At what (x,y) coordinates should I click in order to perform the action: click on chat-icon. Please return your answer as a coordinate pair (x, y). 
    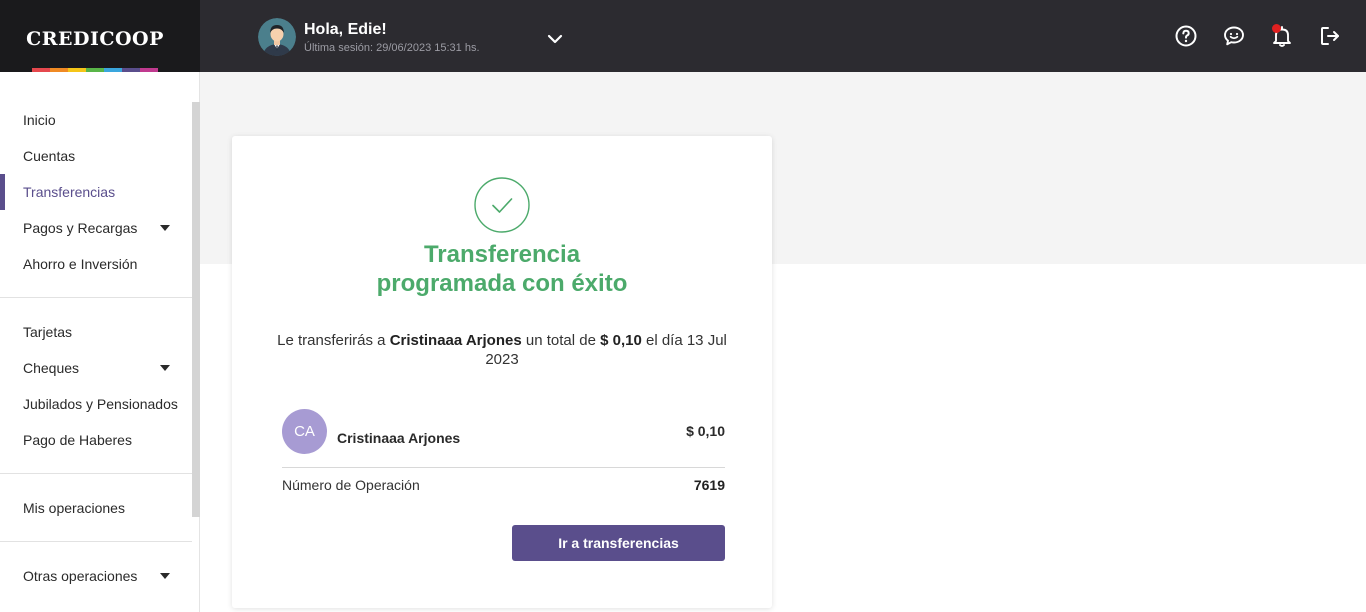
    Looking at the image, I should click on (1234, 36).